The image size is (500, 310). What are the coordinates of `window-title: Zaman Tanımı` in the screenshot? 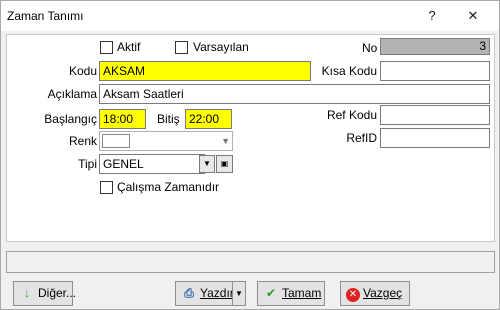 It's located at (45, 16).